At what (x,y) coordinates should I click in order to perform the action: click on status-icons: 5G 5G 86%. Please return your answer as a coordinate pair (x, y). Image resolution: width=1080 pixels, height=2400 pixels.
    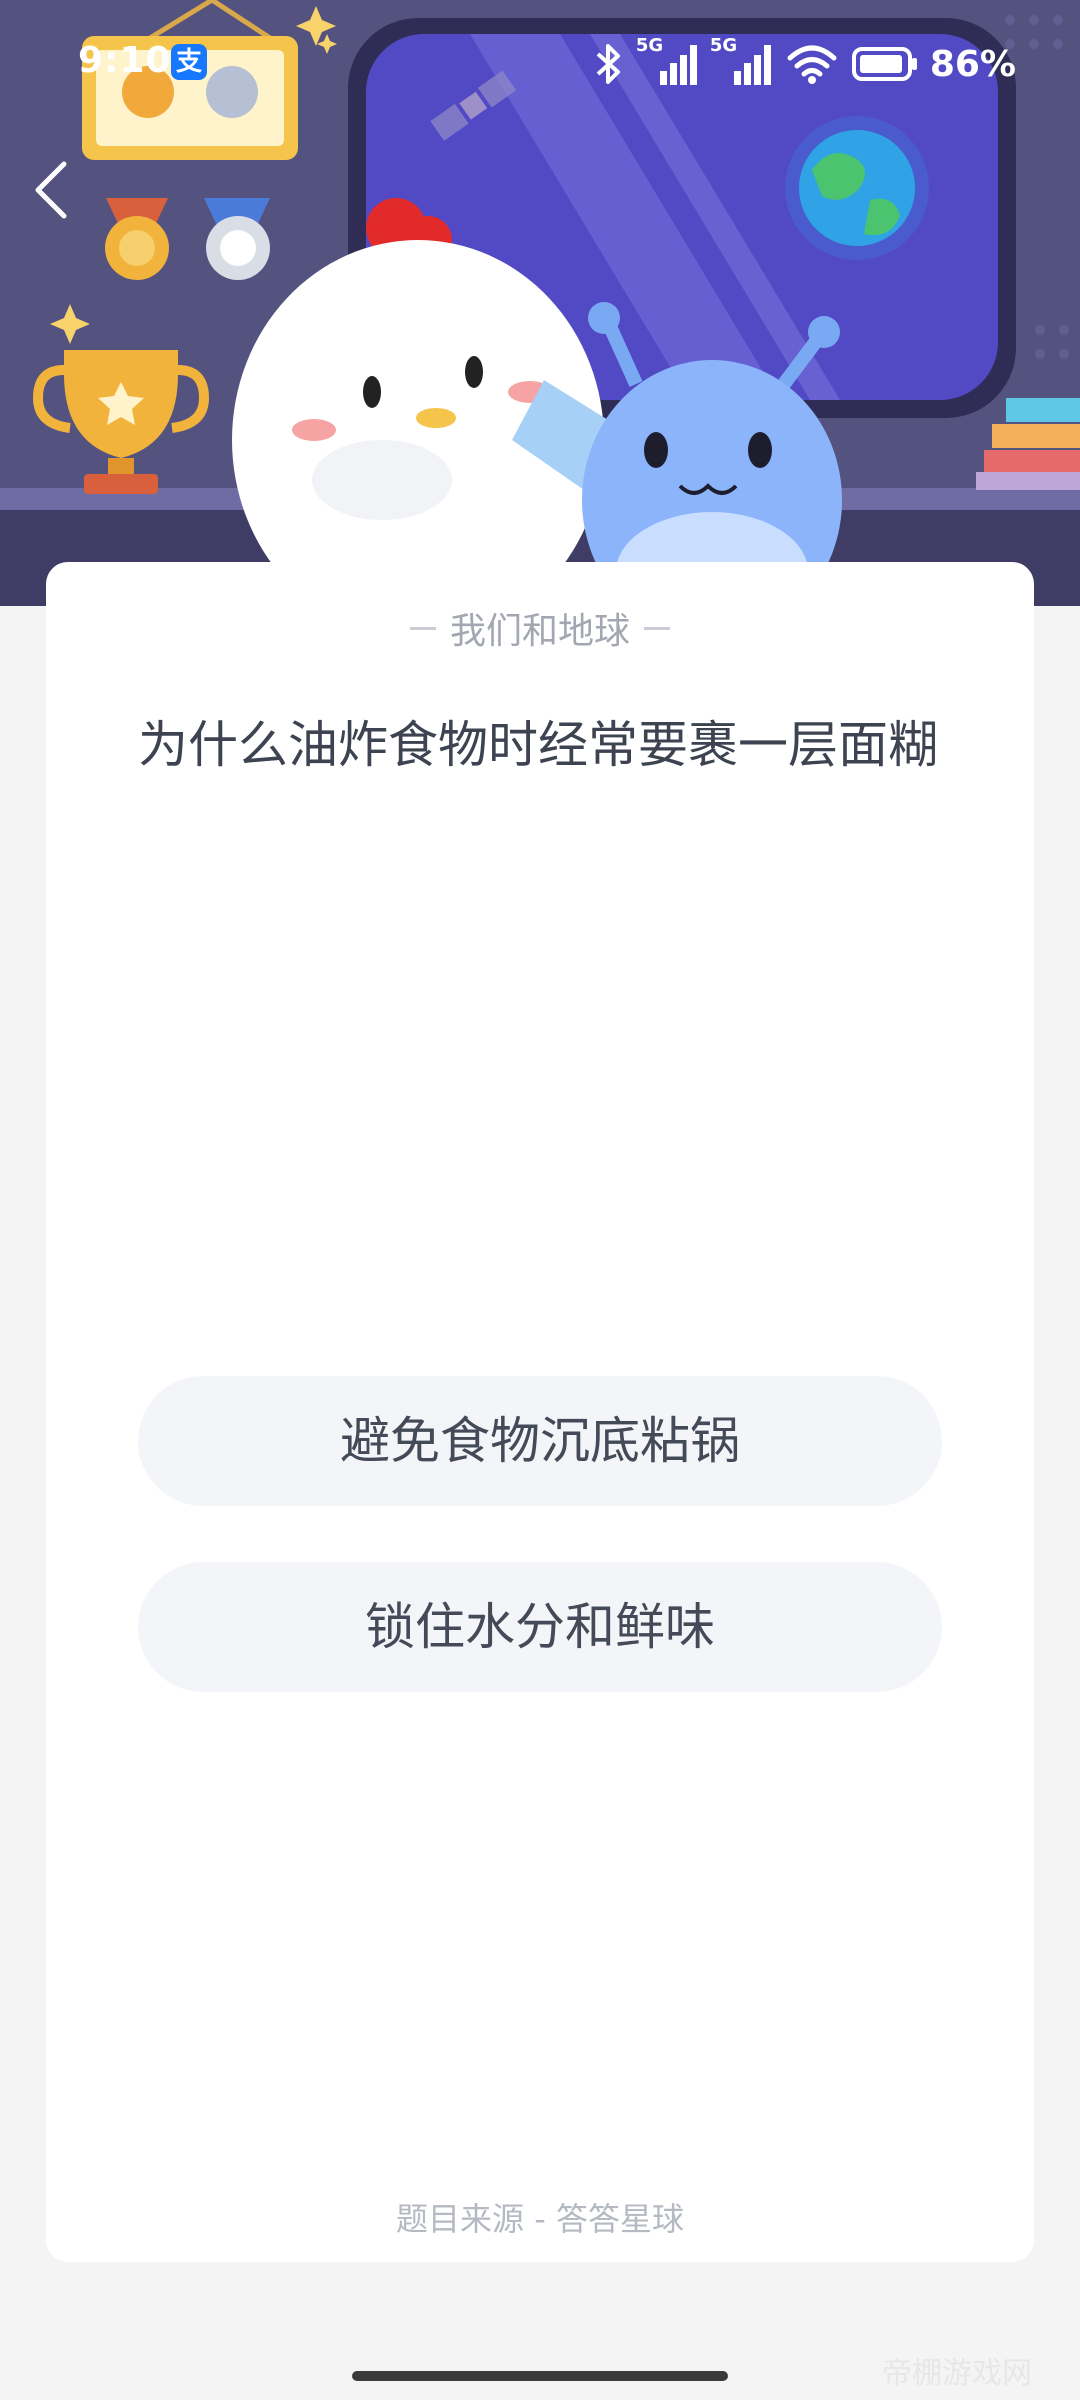
    Looking at the image, I should click on (804, 64).